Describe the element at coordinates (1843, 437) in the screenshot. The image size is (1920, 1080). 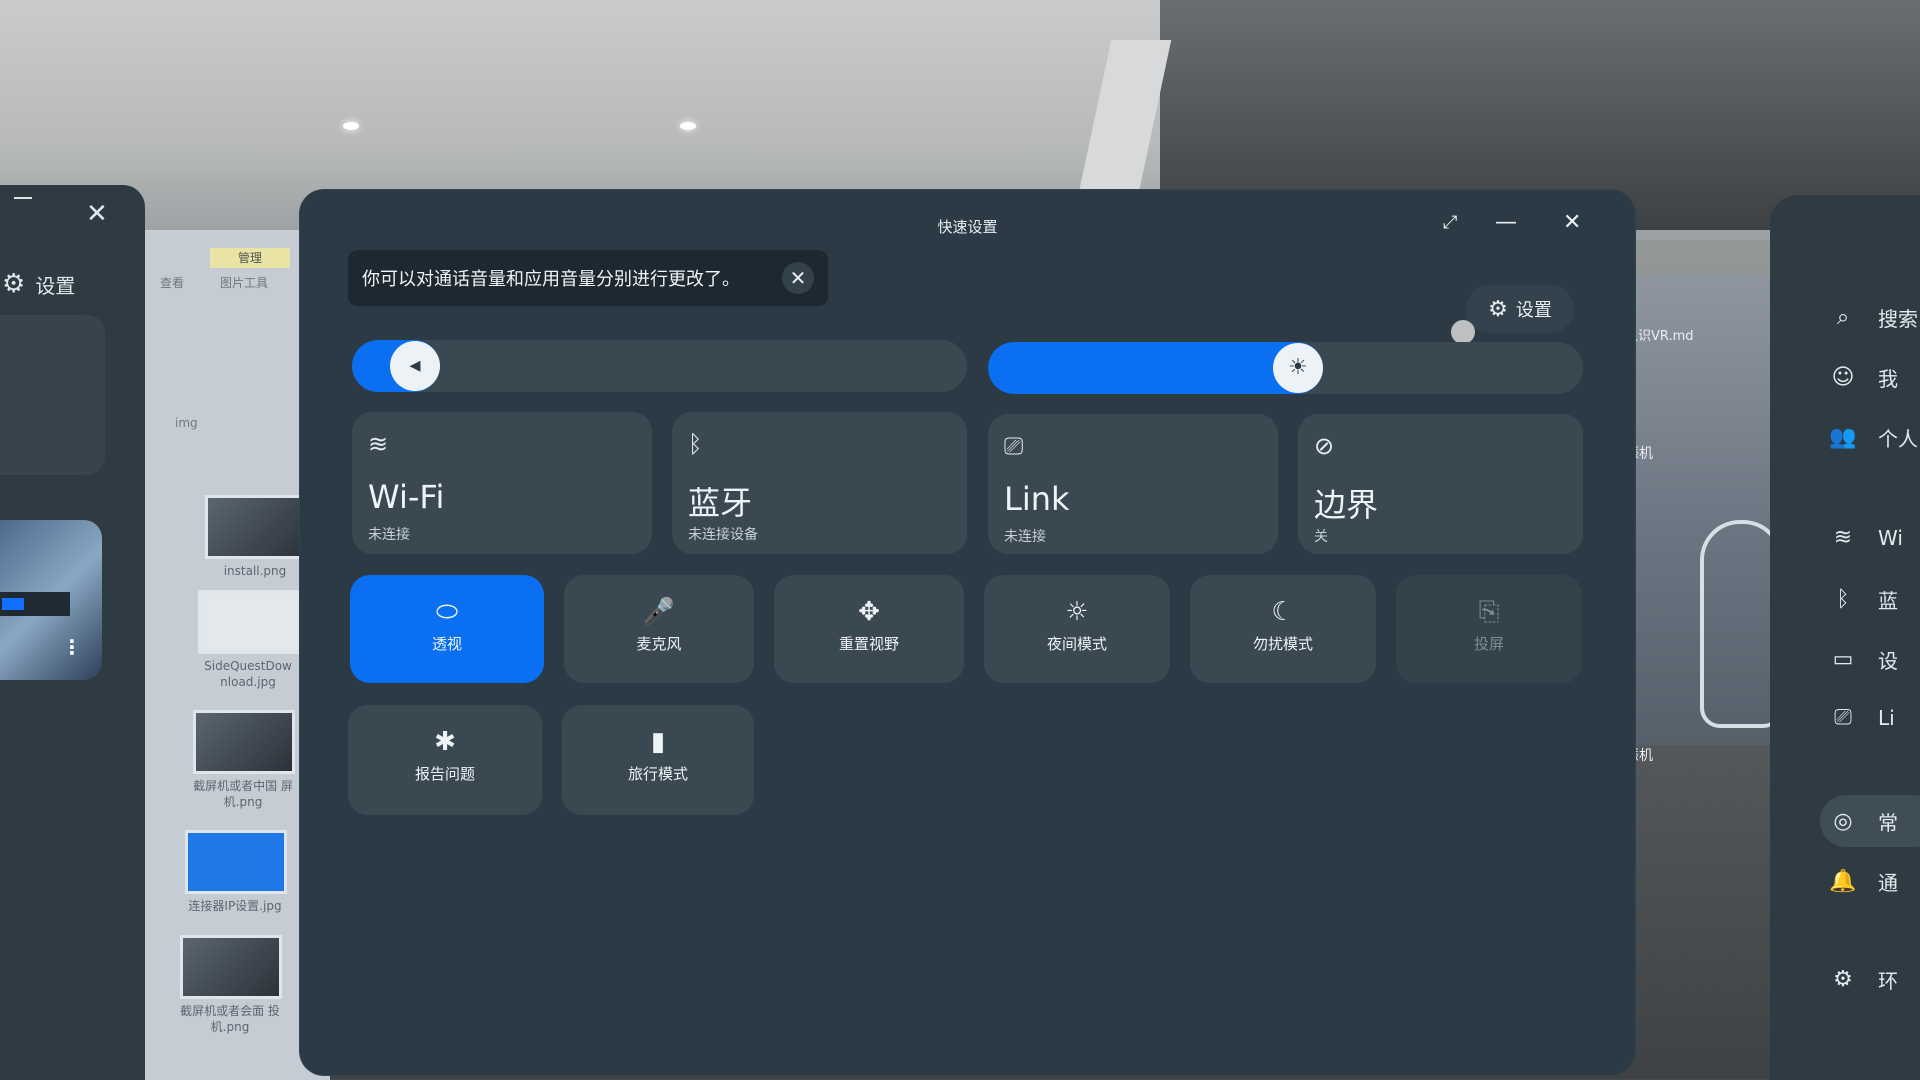
I see `people-icon: 👥` at that location.